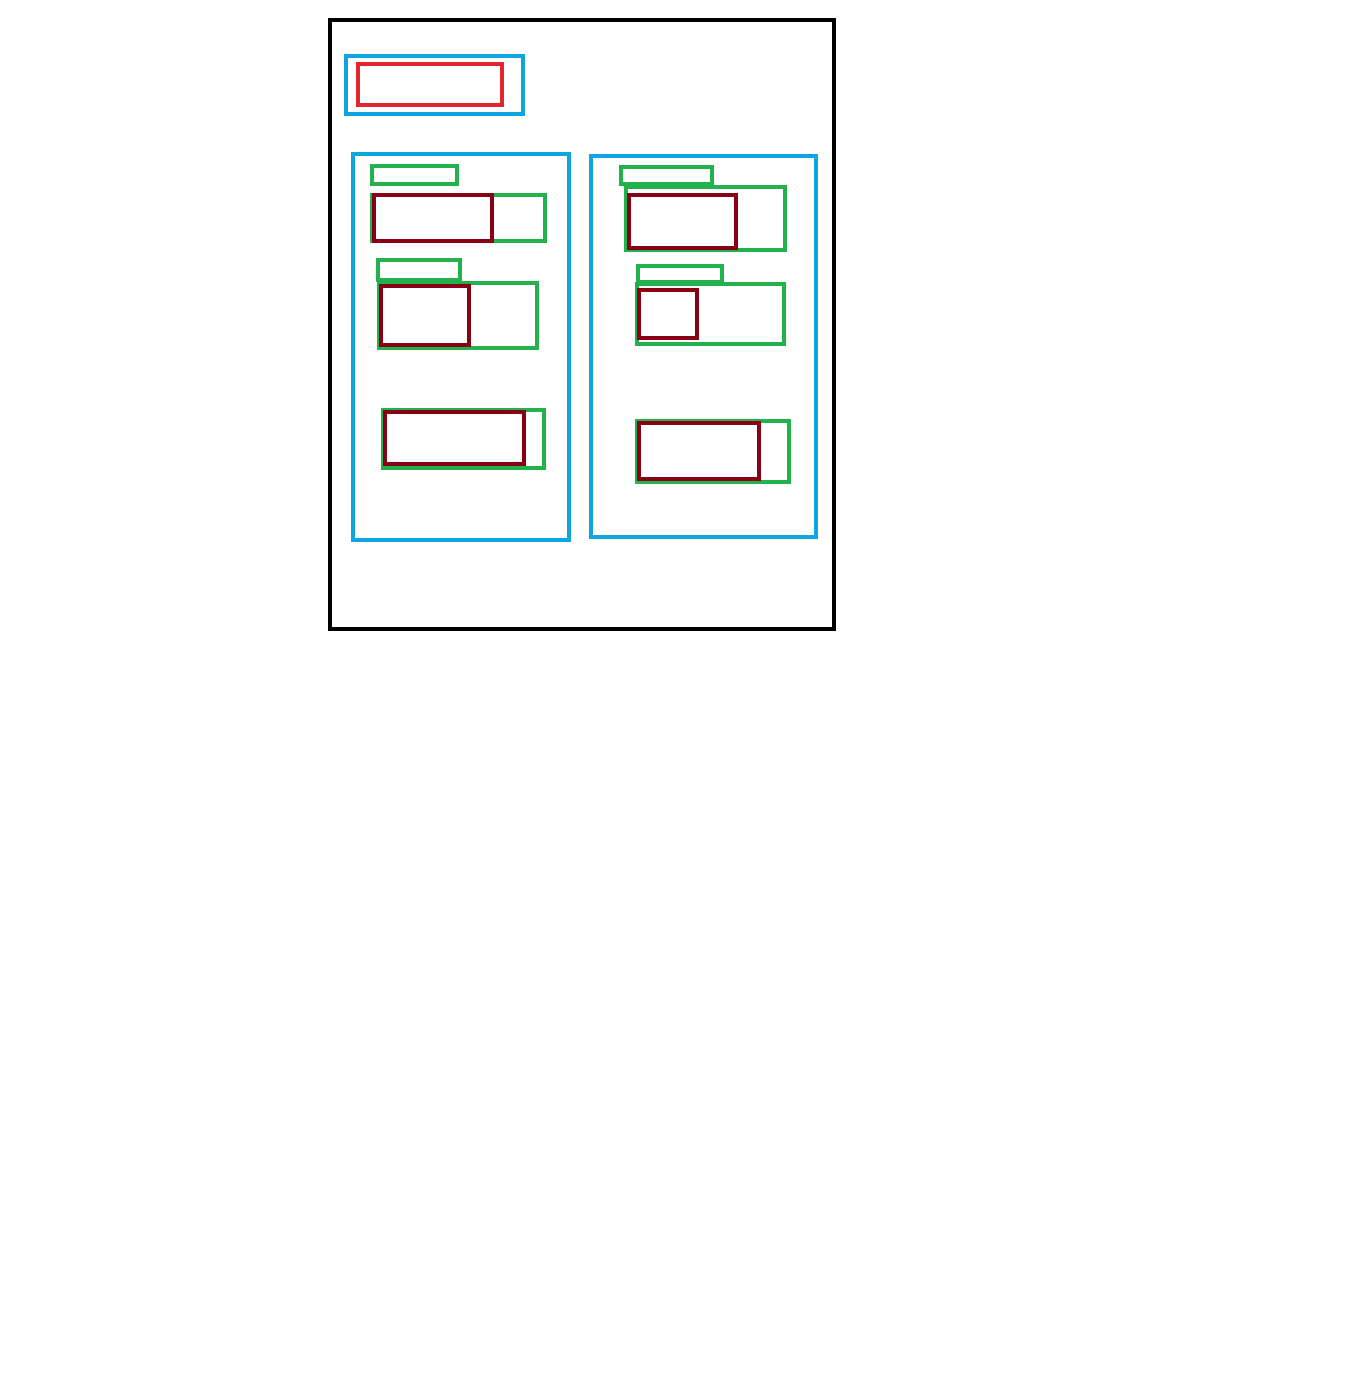  Describe the element at coordinates (668, 314) in the screenshot. I see `right-group-2-field` at that location.